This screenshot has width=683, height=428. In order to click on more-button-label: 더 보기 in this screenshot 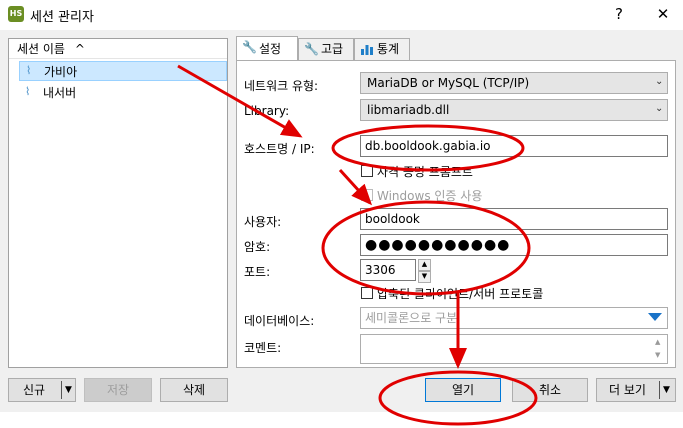, I will do `click(627, 390)`.